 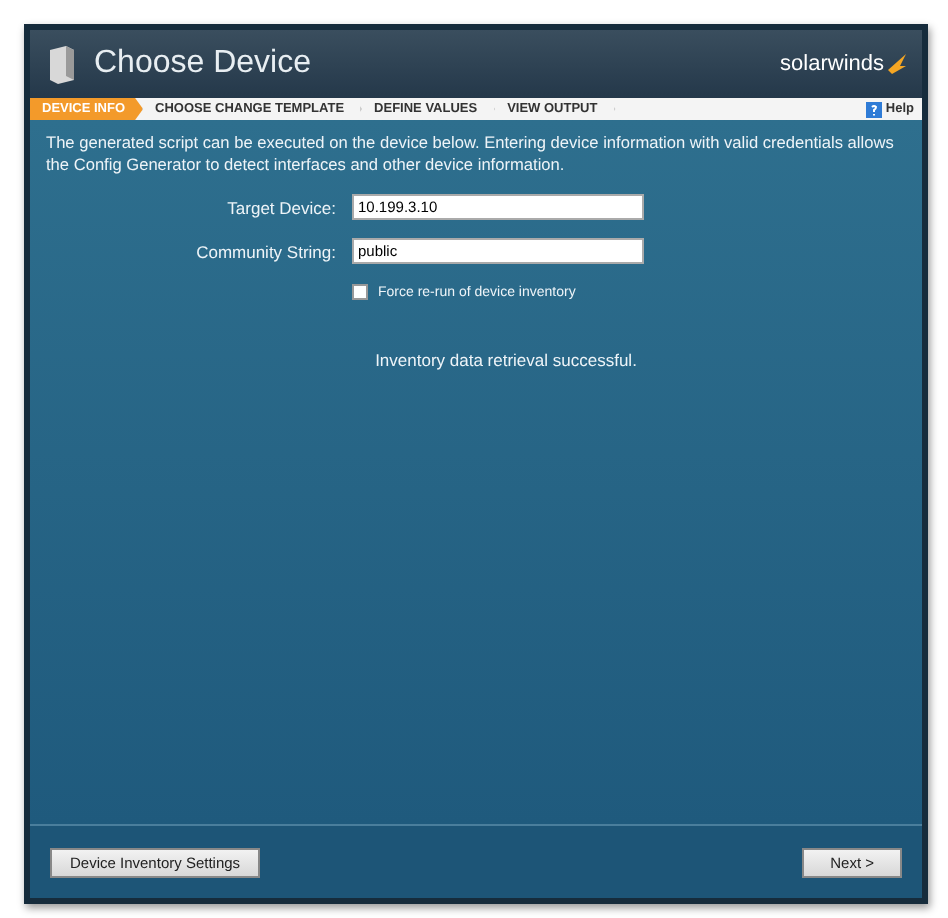 What do you see at coordinates (897, 64) in the screenshot?
I see `flame-icon` at bounding box center [897, 64].